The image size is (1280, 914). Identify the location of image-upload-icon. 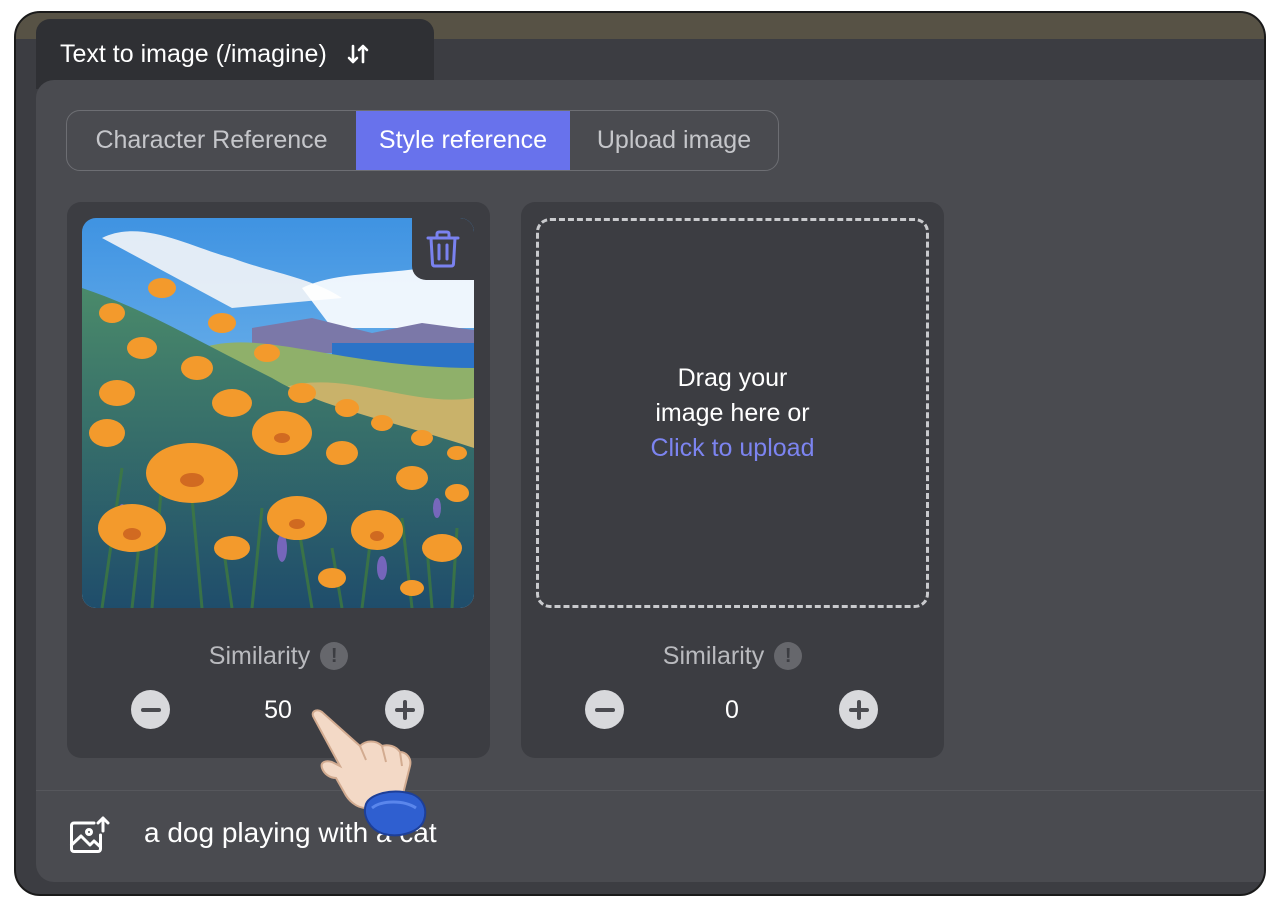
(89, 835).